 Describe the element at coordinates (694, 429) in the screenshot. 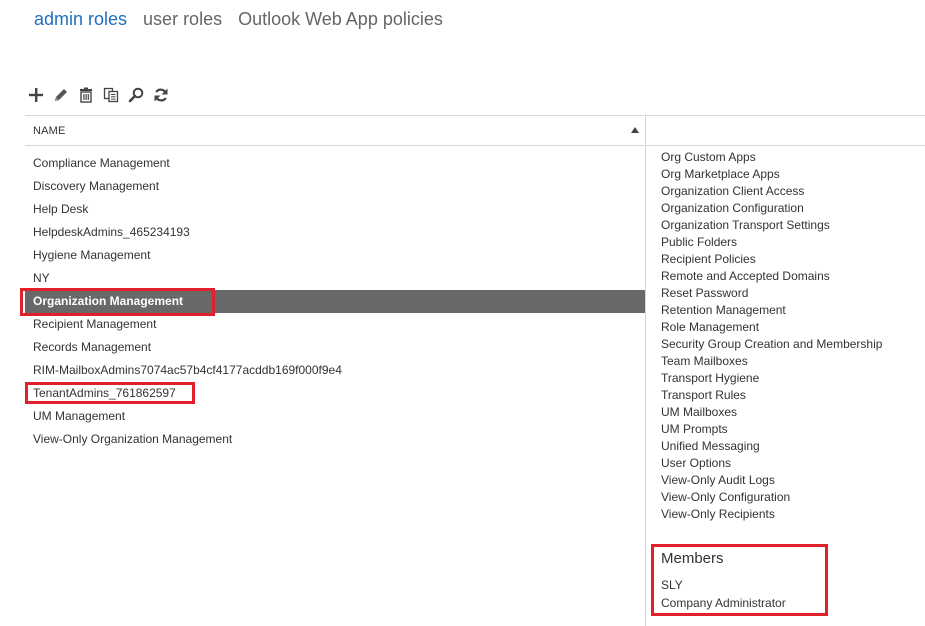

I see `role-item: UM Prompts` at that location.